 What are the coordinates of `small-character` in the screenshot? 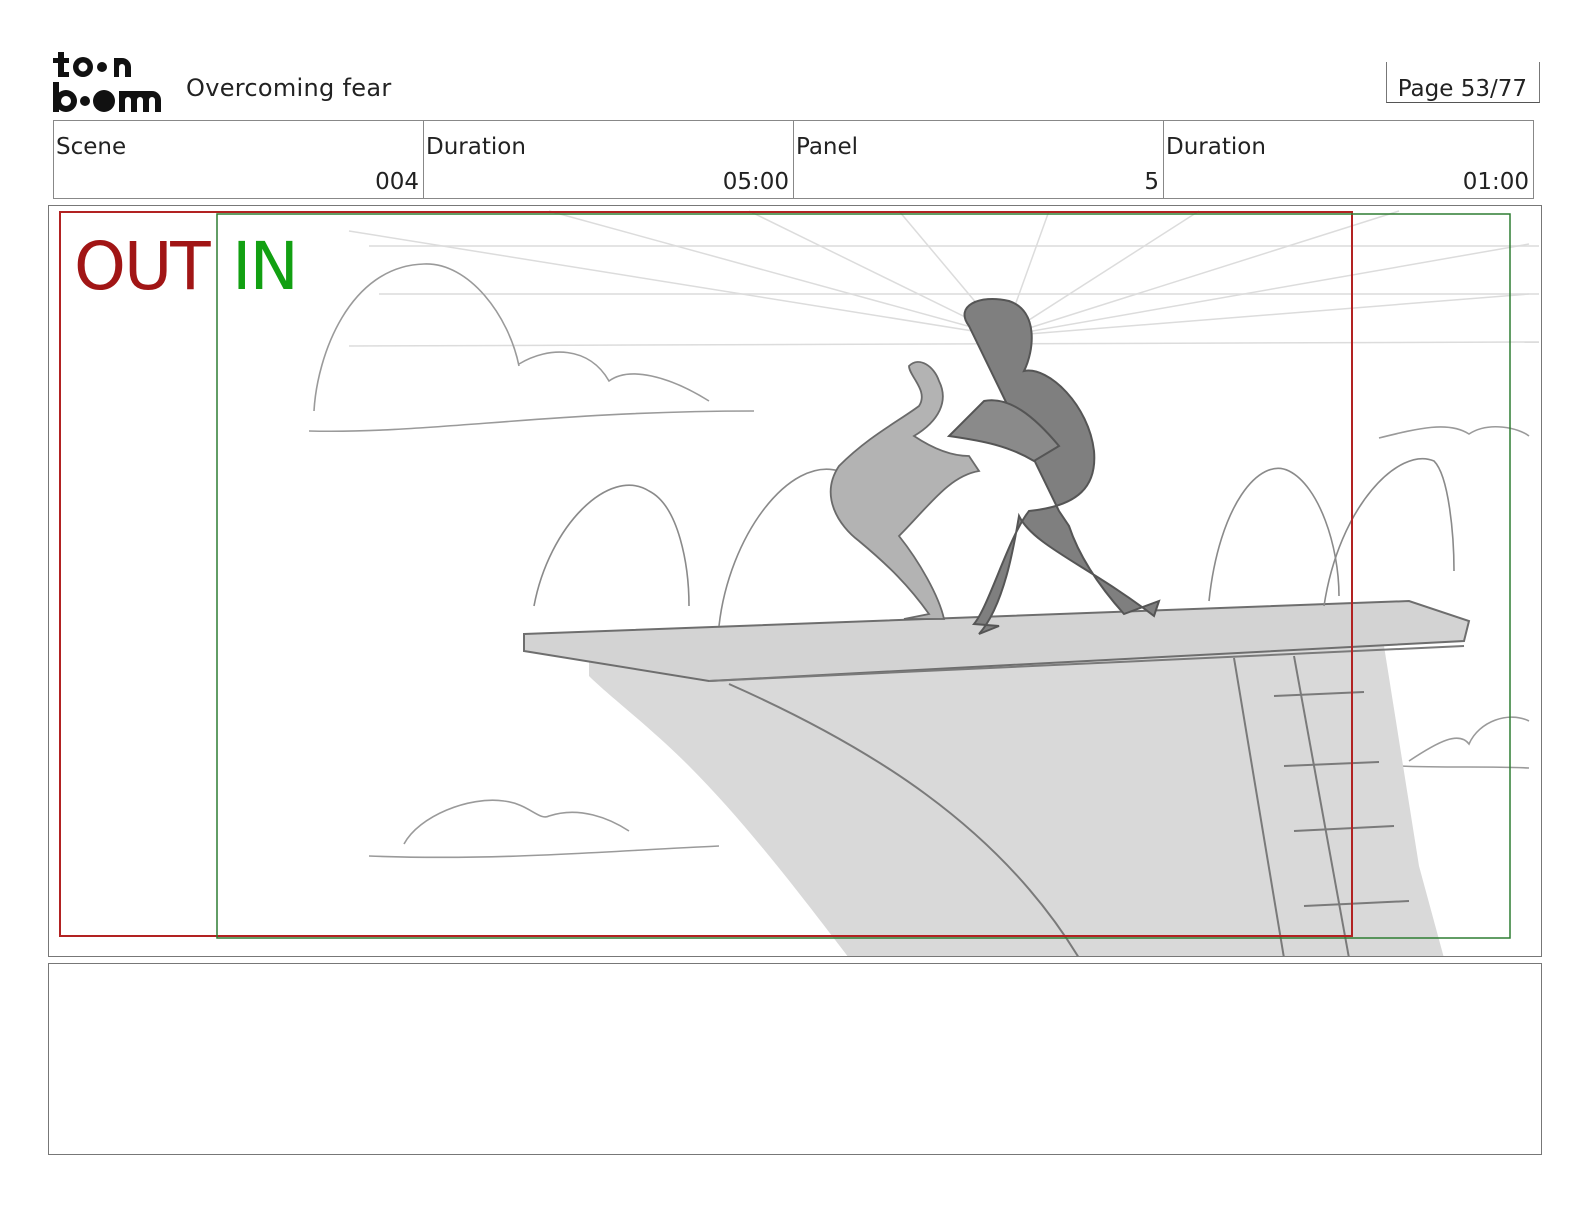 It's located at (905, 490).